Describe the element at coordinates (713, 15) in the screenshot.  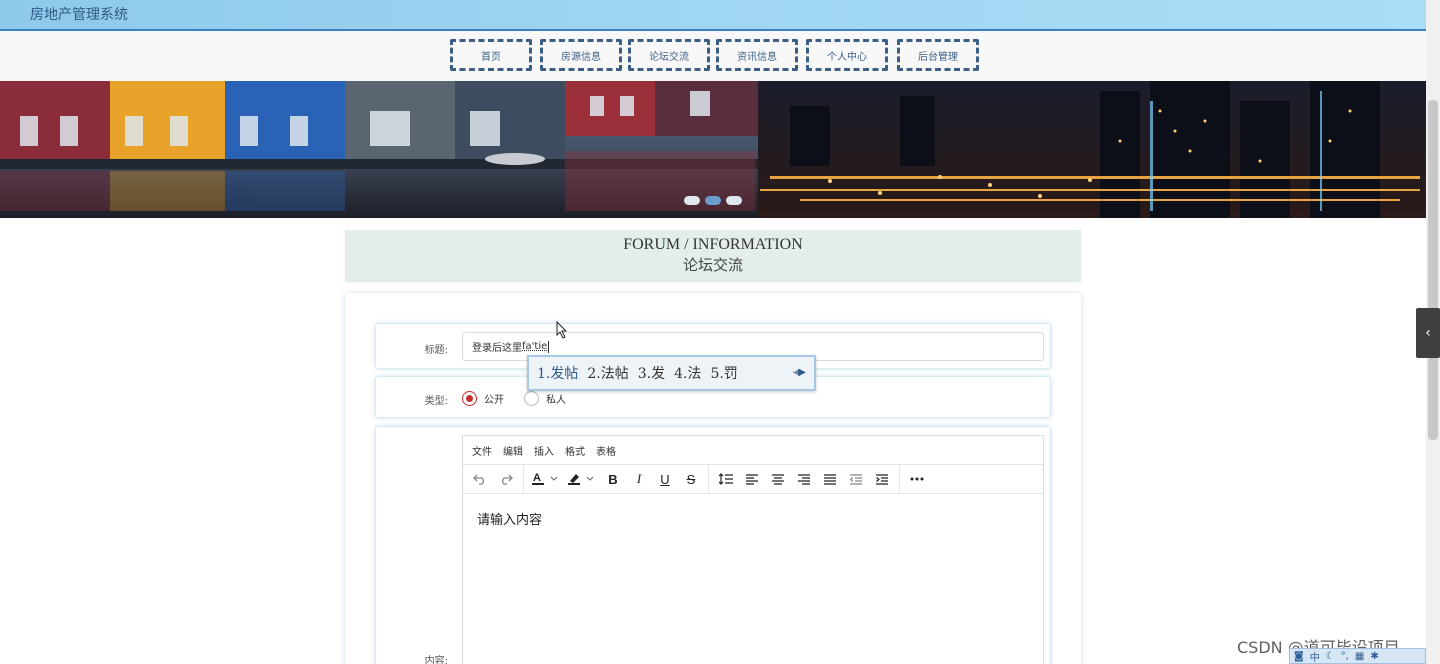
I see `top-header: 房地产管理系统` at that location.